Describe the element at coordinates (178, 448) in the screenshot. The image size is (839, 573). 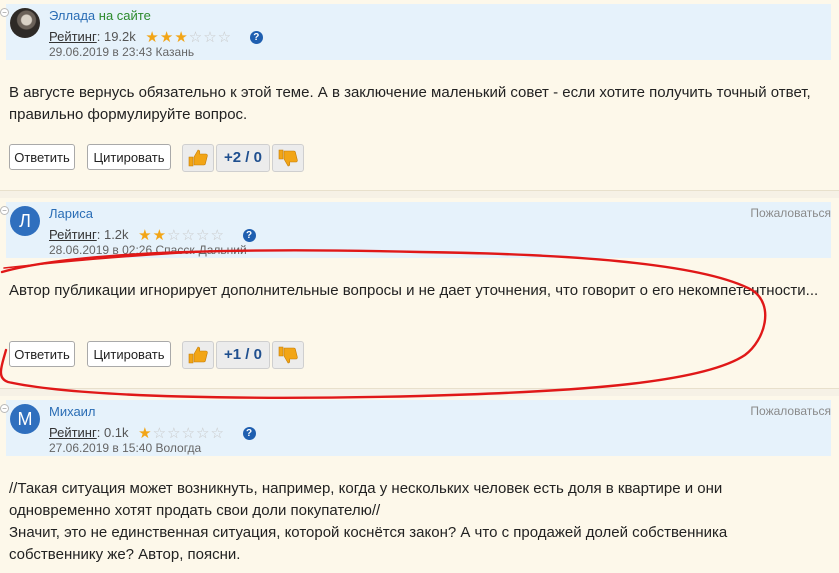
I see `comment-city: Вологда` at that location.